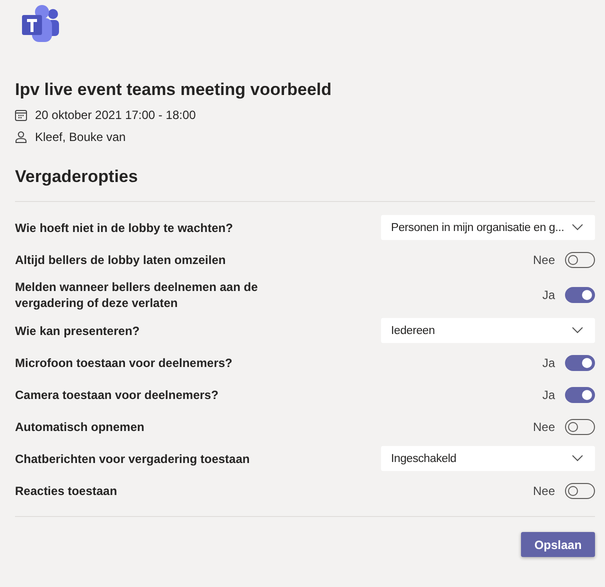  Describe the element at coordinates (21, 137) in the screenshot. I see `person-icon` at that location.